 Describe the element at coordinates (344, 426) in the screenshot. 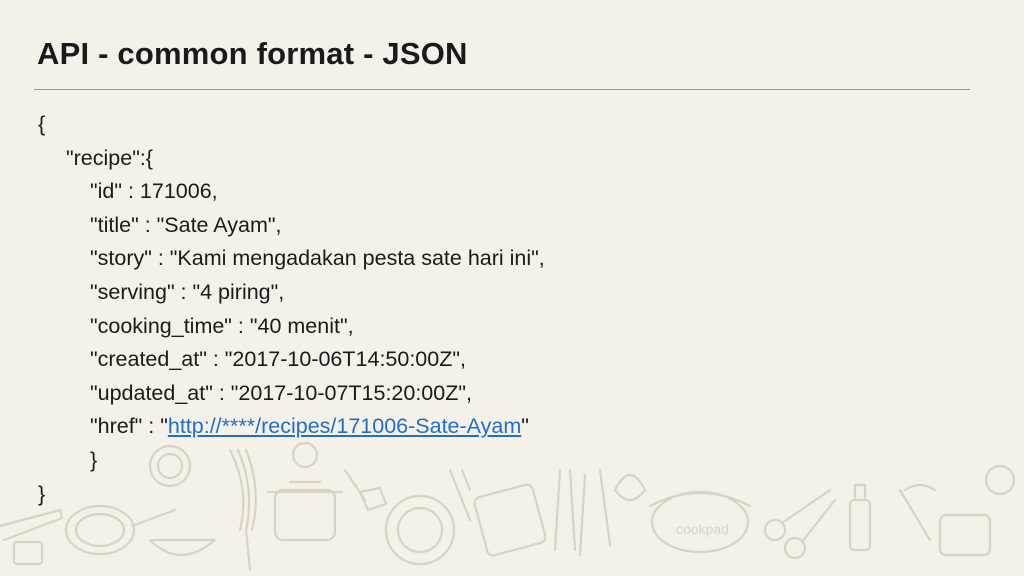

I see `recipe-url-link: http://****/recipes/171006-Sate-Ayam` at that location.